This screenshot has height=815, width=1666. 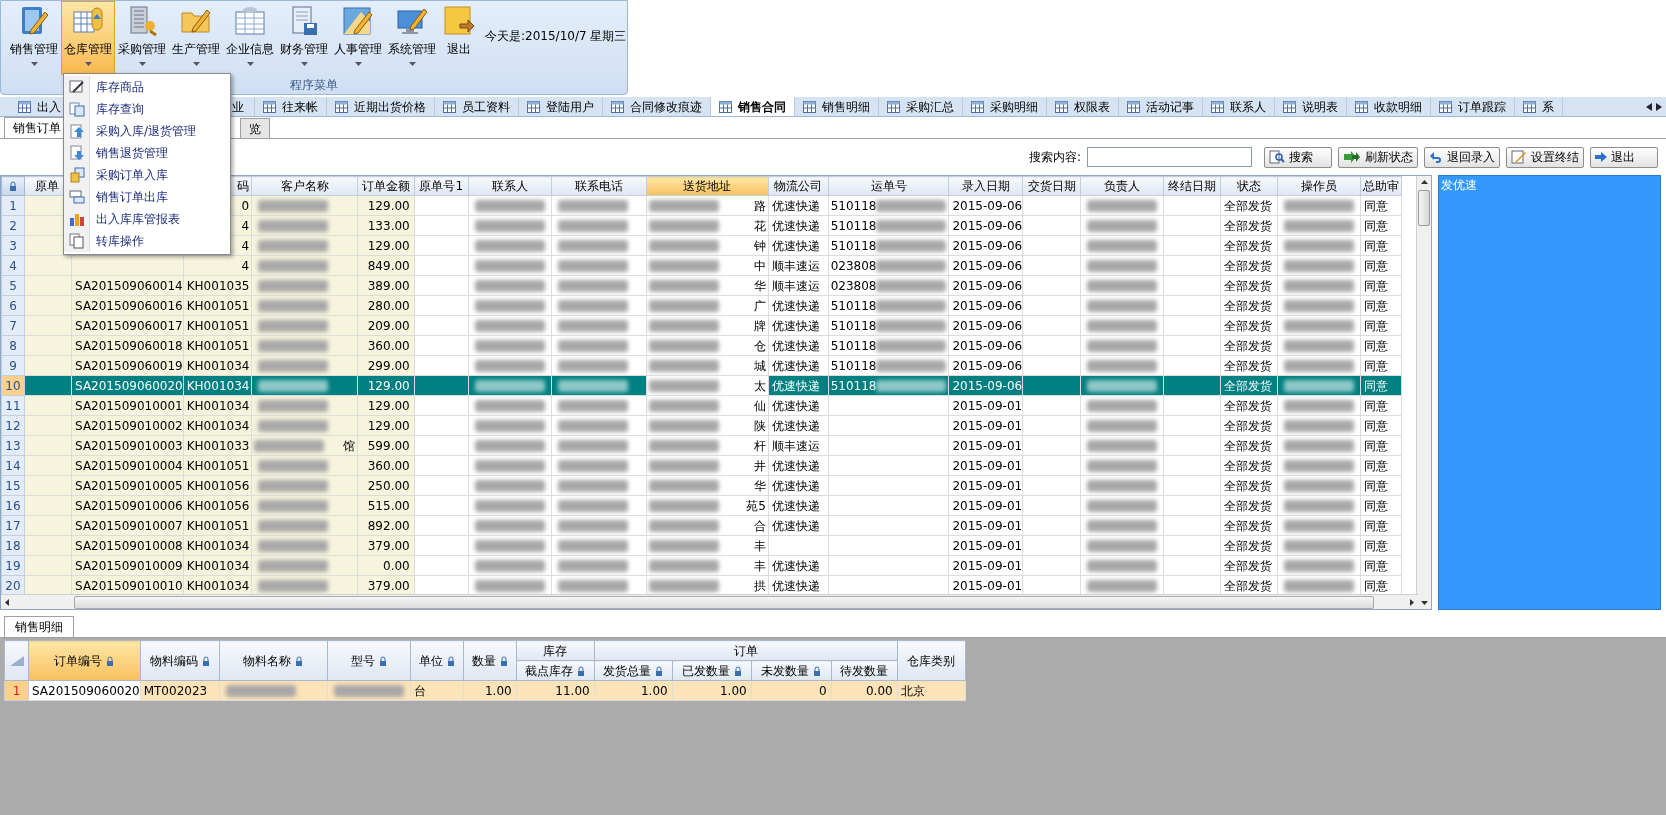 I want to click on row-number: 8, so click(x=13, y=345).